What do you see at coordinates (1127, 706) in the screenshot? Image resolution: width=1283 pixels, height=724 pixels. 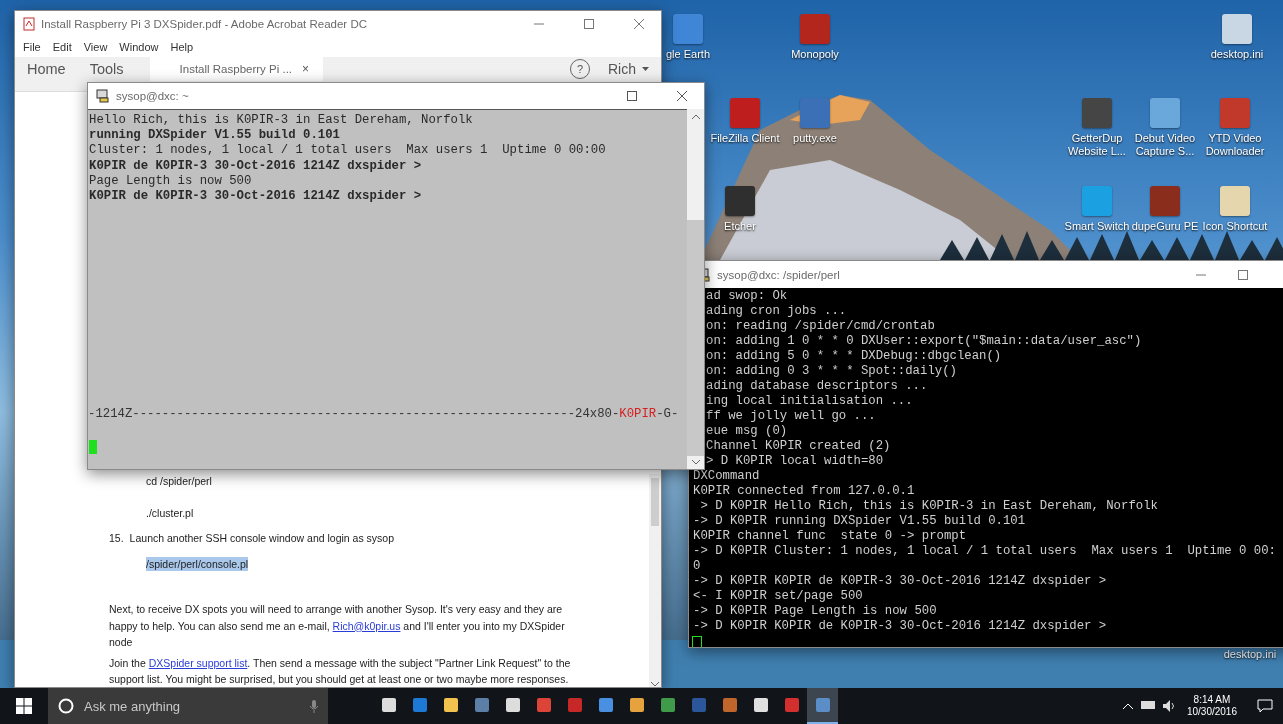 I see `chevron-icon` at bounding box center [1127, 706].